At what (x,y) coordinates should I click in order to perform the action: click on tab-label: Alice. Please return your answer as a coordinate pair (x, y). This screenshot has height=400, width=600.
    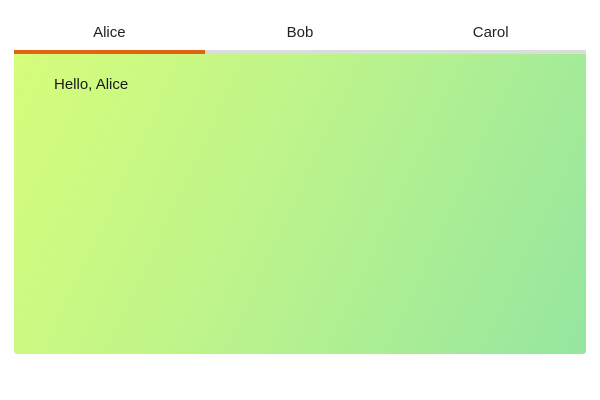
    Looking at the image, I should click on (109, 32).